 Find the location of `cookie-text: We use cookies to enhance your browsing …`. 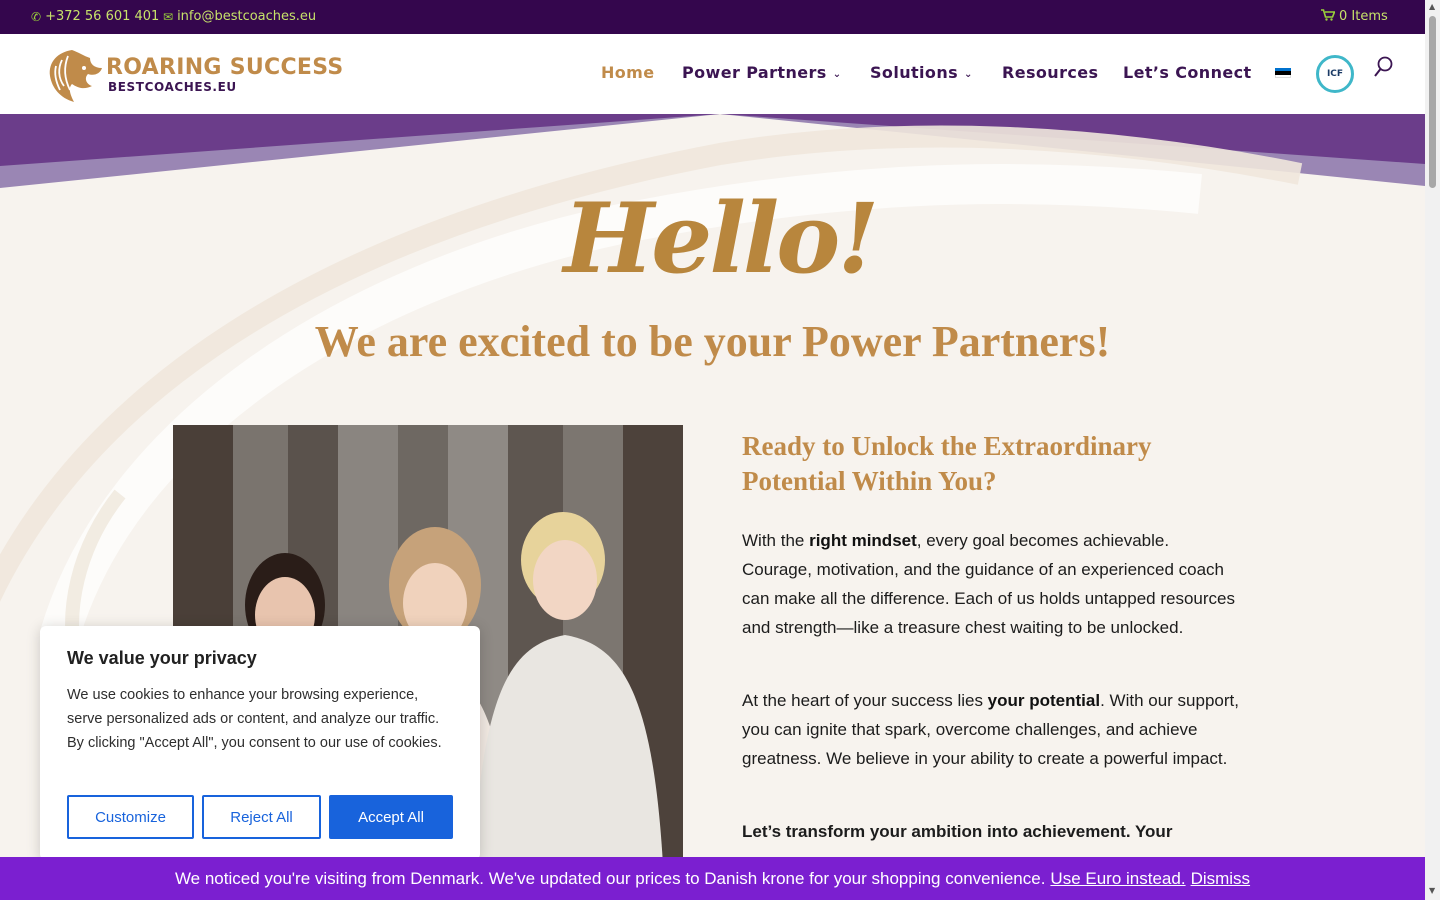

cookie-text: We use cookies to enhance your browsing … is located at coordinates (254, 719).